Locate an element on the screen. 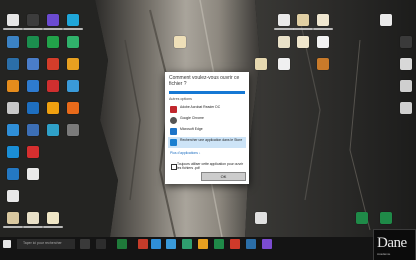 The height and width of the screenshot is (260, 416). option-acrobat: Adobe Acrobat Reader DC is located at coordinates (207, 109).